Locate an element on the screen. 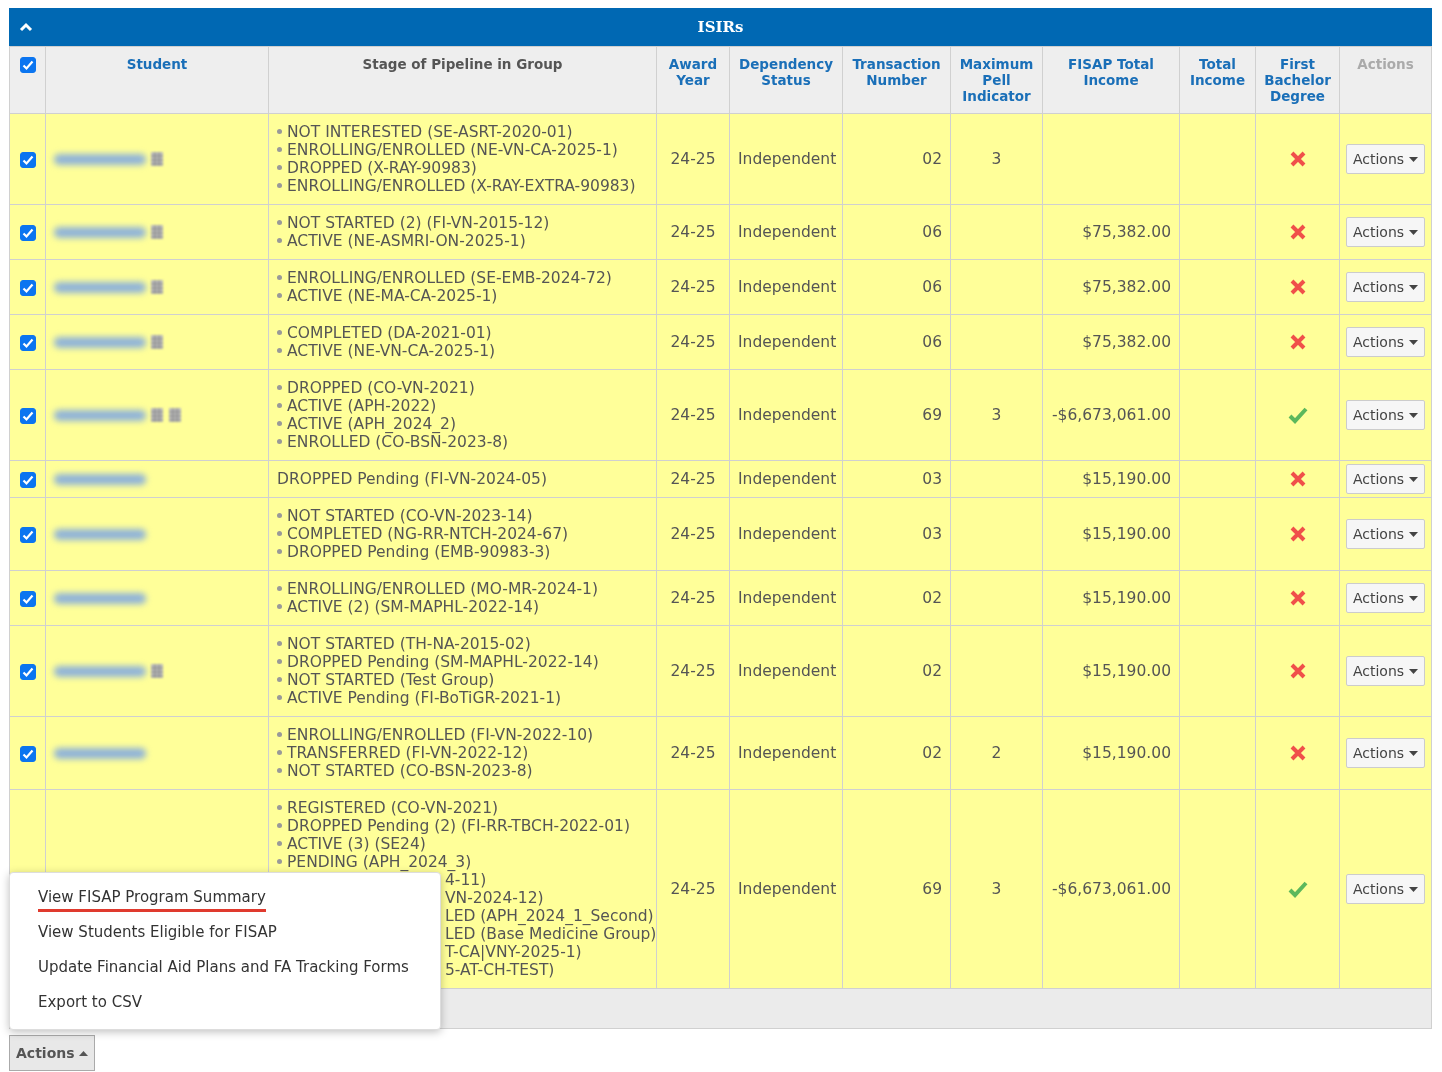  stage-entry: NOT STARTED (CO-VN-2023-14) is located at coordinates (410, 516).